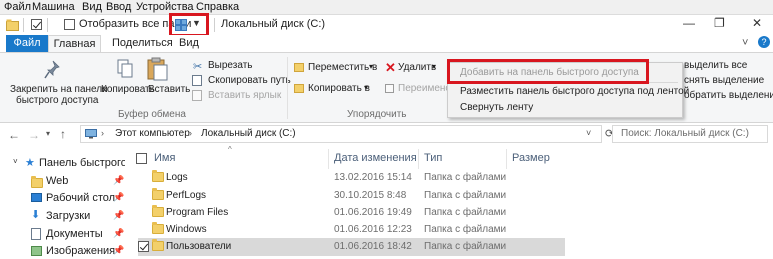 Image resolution: width=773 pixels, height=259 pixels. I want to click on highlight-box-add-to-quick-access, so click(548, 71).